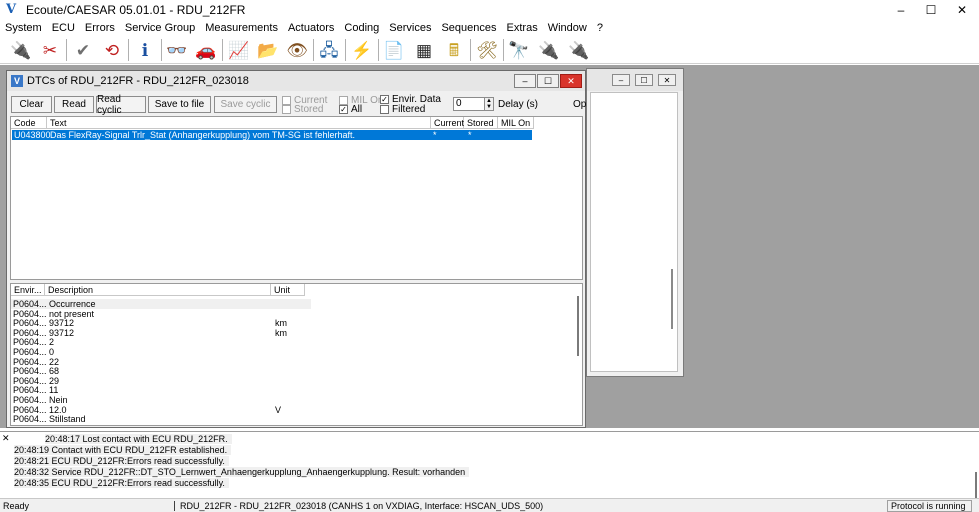 The width and height of the screenshot is (979, 512). What do you see at coordinates (100, 28) in the screenshot?
I see `menu-errors: Errors` at bounding box center [100, 28].